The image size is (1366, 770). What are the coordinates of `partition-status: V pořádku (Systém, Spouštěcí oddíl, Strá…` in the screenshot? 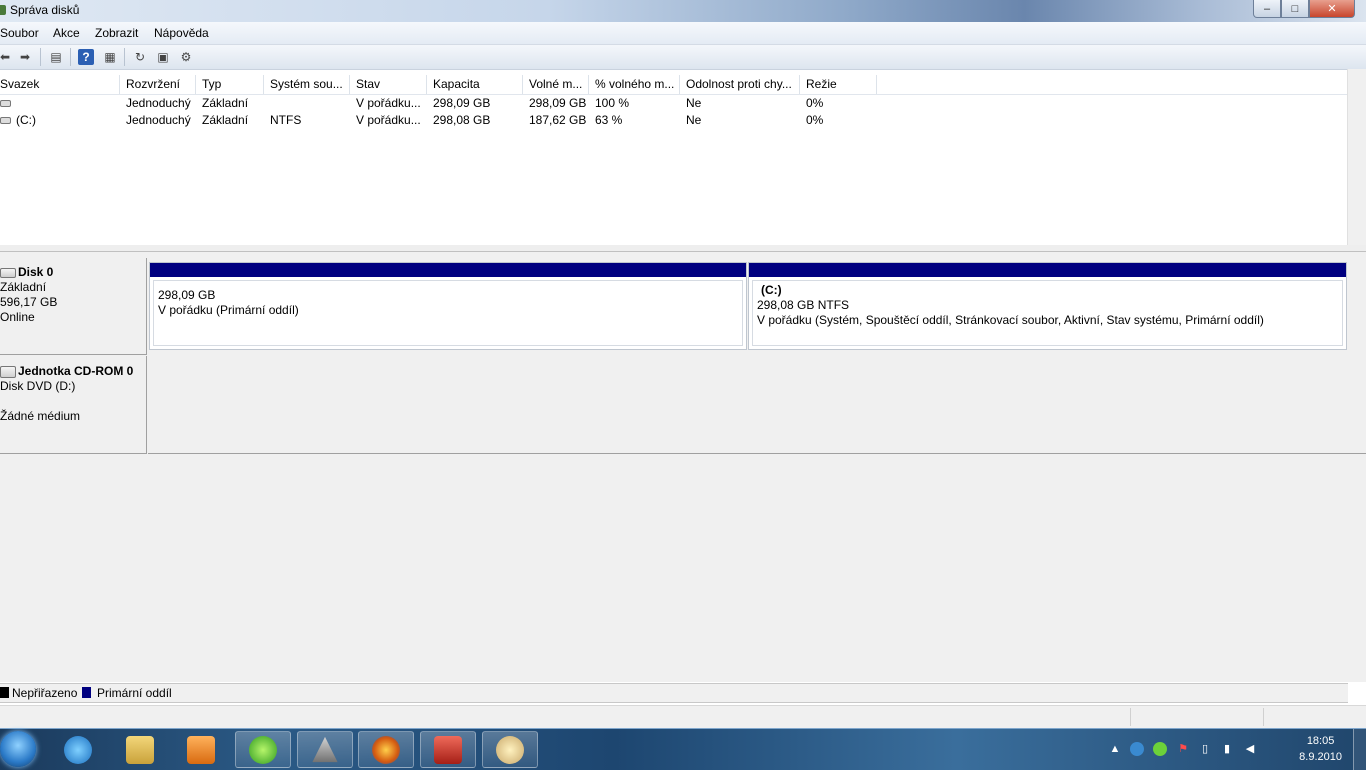 It's located at (1010, 320).